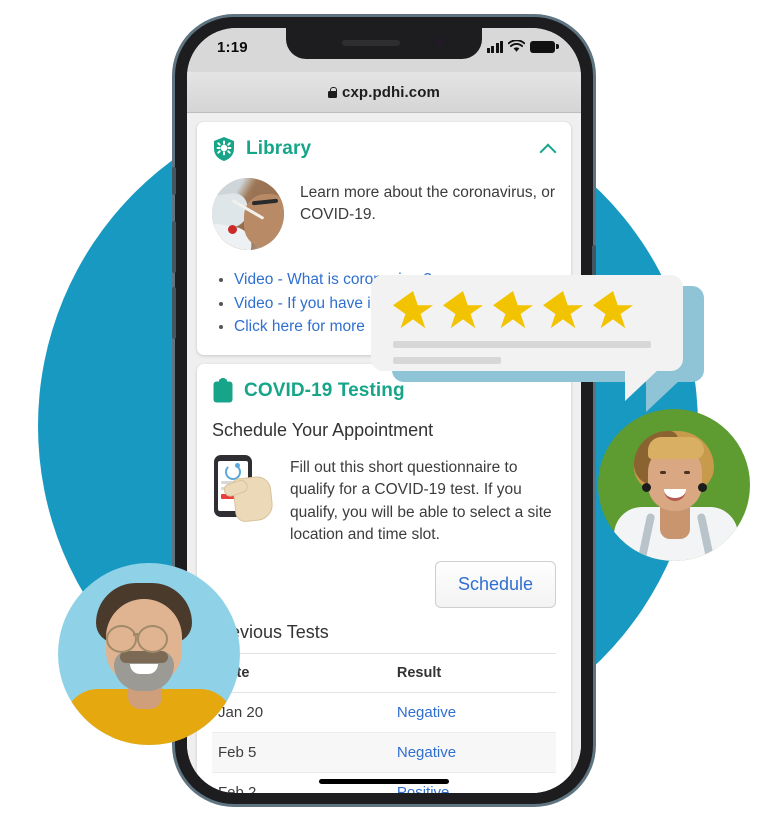 The width and height of the screenshot is (768, 821). Describe the element at coordinates (270, 631) in the screenshot. I see `previous-tests-title: Previous Tests` at that location.